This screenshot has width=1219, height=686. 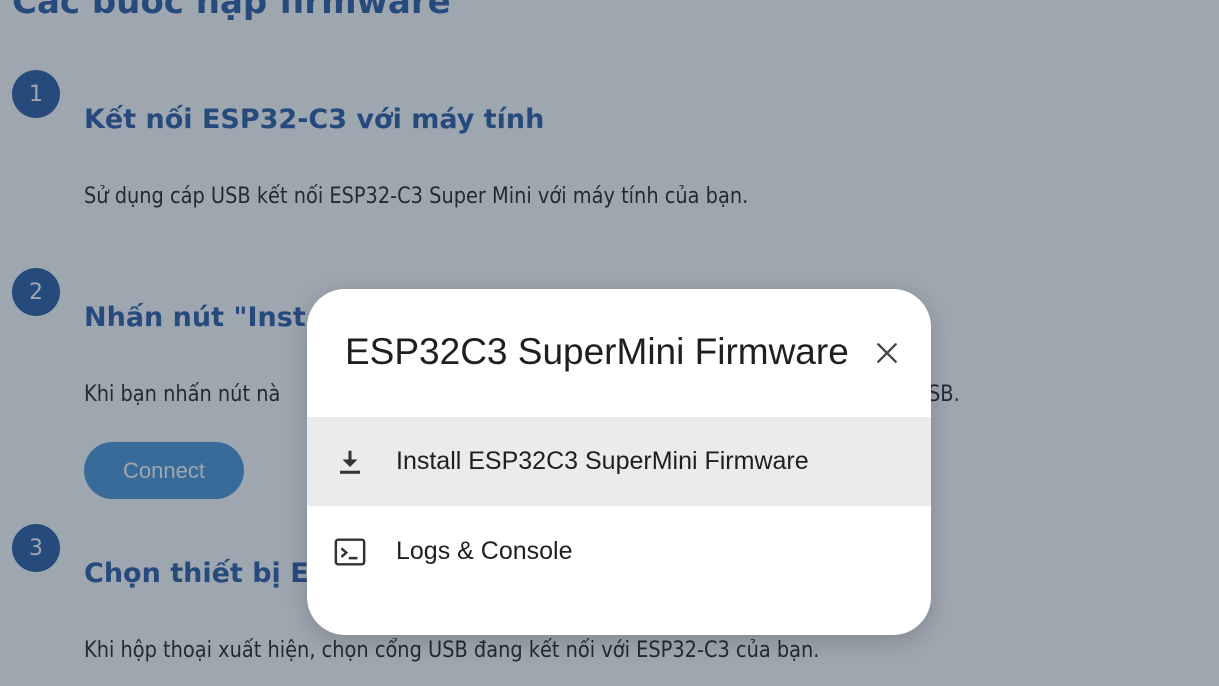 What do you see at coordinates (484, 551) in the screenshot?
I see `logs-console-label: Logs & Console` at bounding box center [484, 551].